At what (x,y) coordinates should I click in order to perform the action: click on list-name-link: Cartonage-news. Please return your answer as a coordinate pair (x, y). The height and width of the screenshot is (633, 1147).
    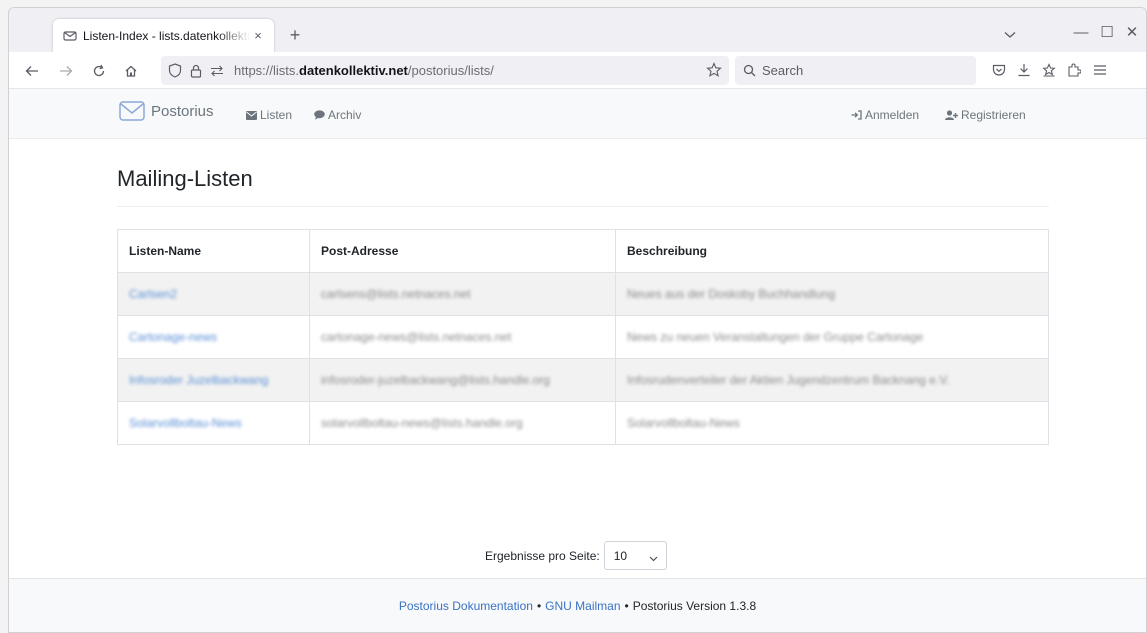
    Looking at the image, I should click on (173, 337).